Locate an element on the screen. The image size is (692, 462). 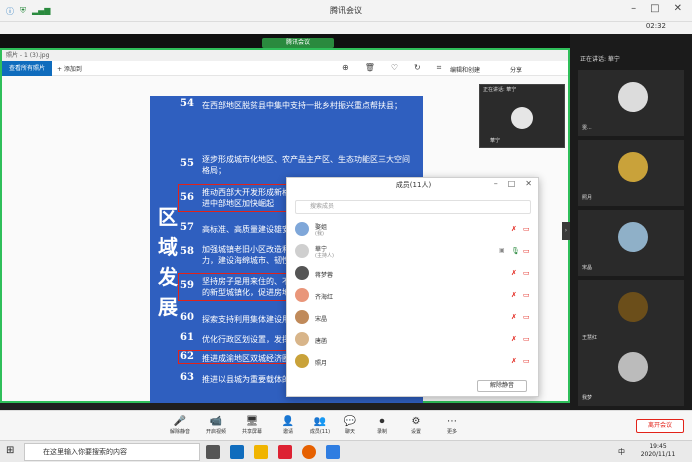
firefox-icon is located at coordinates (309, 452).